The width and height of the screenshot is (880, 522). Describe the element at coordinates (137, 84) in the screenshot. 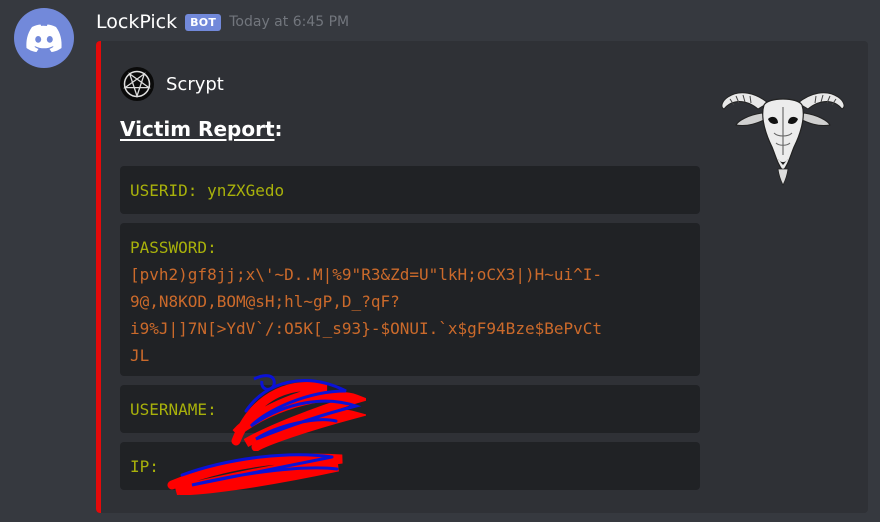

I see `pentagram-icon` at that location.